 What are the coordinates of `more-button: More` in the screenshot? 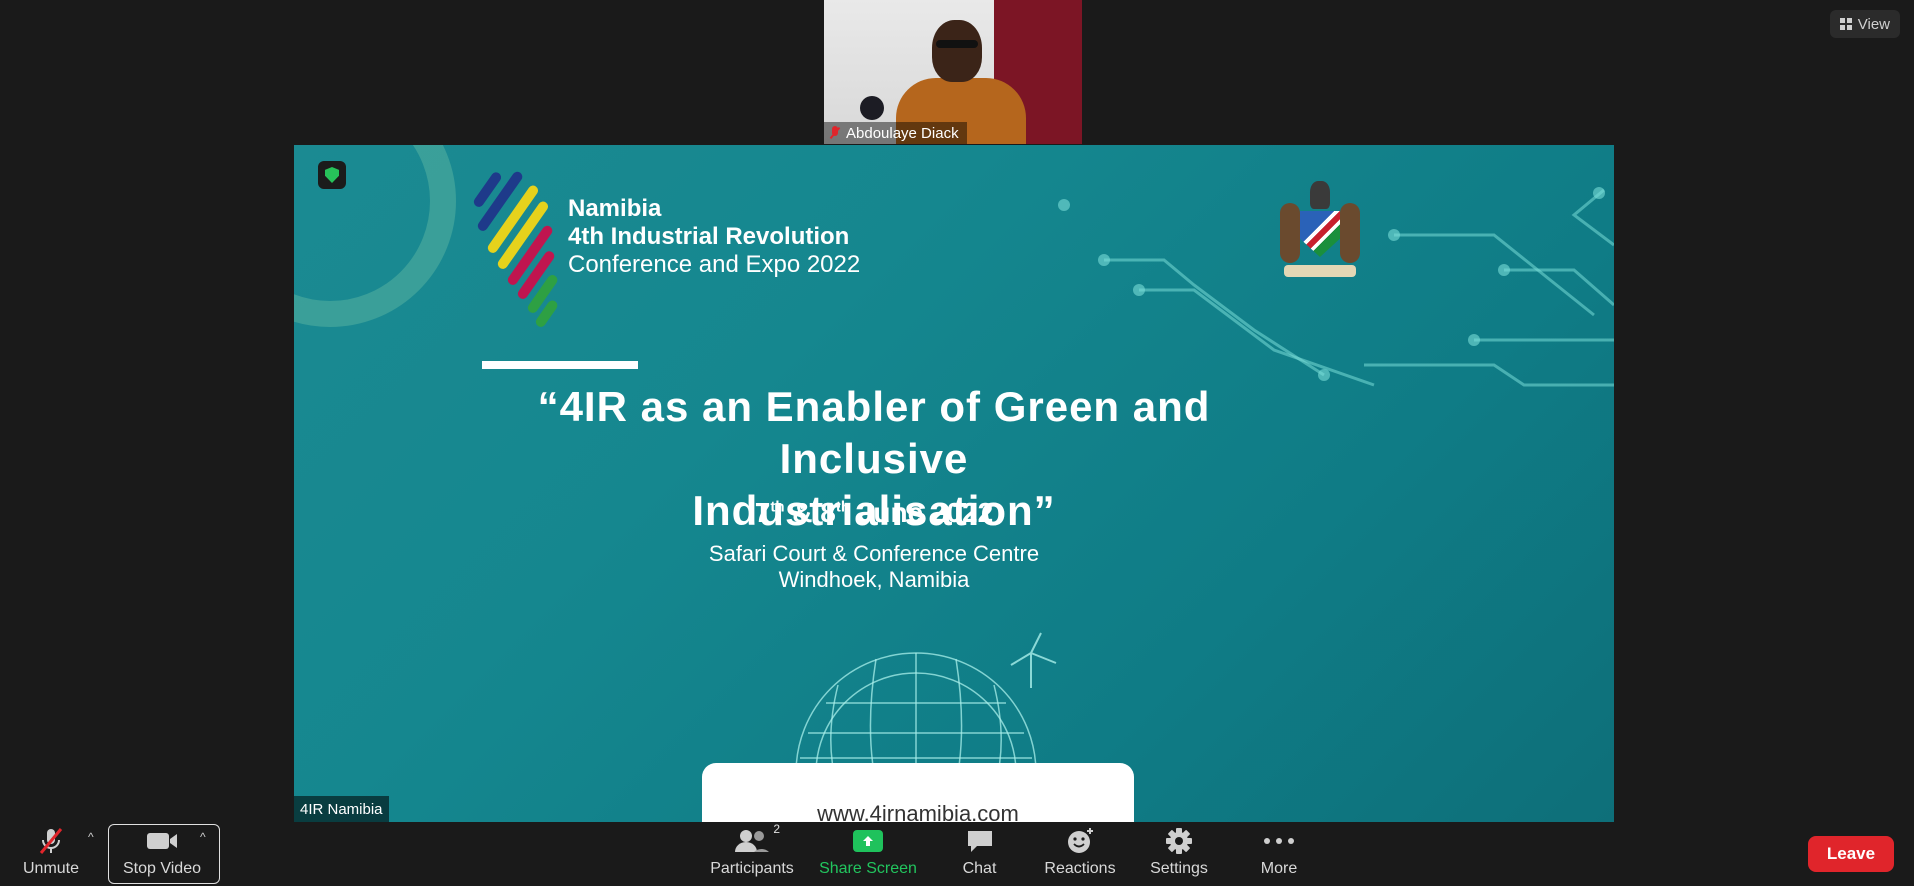 It's located at (1279, 854).